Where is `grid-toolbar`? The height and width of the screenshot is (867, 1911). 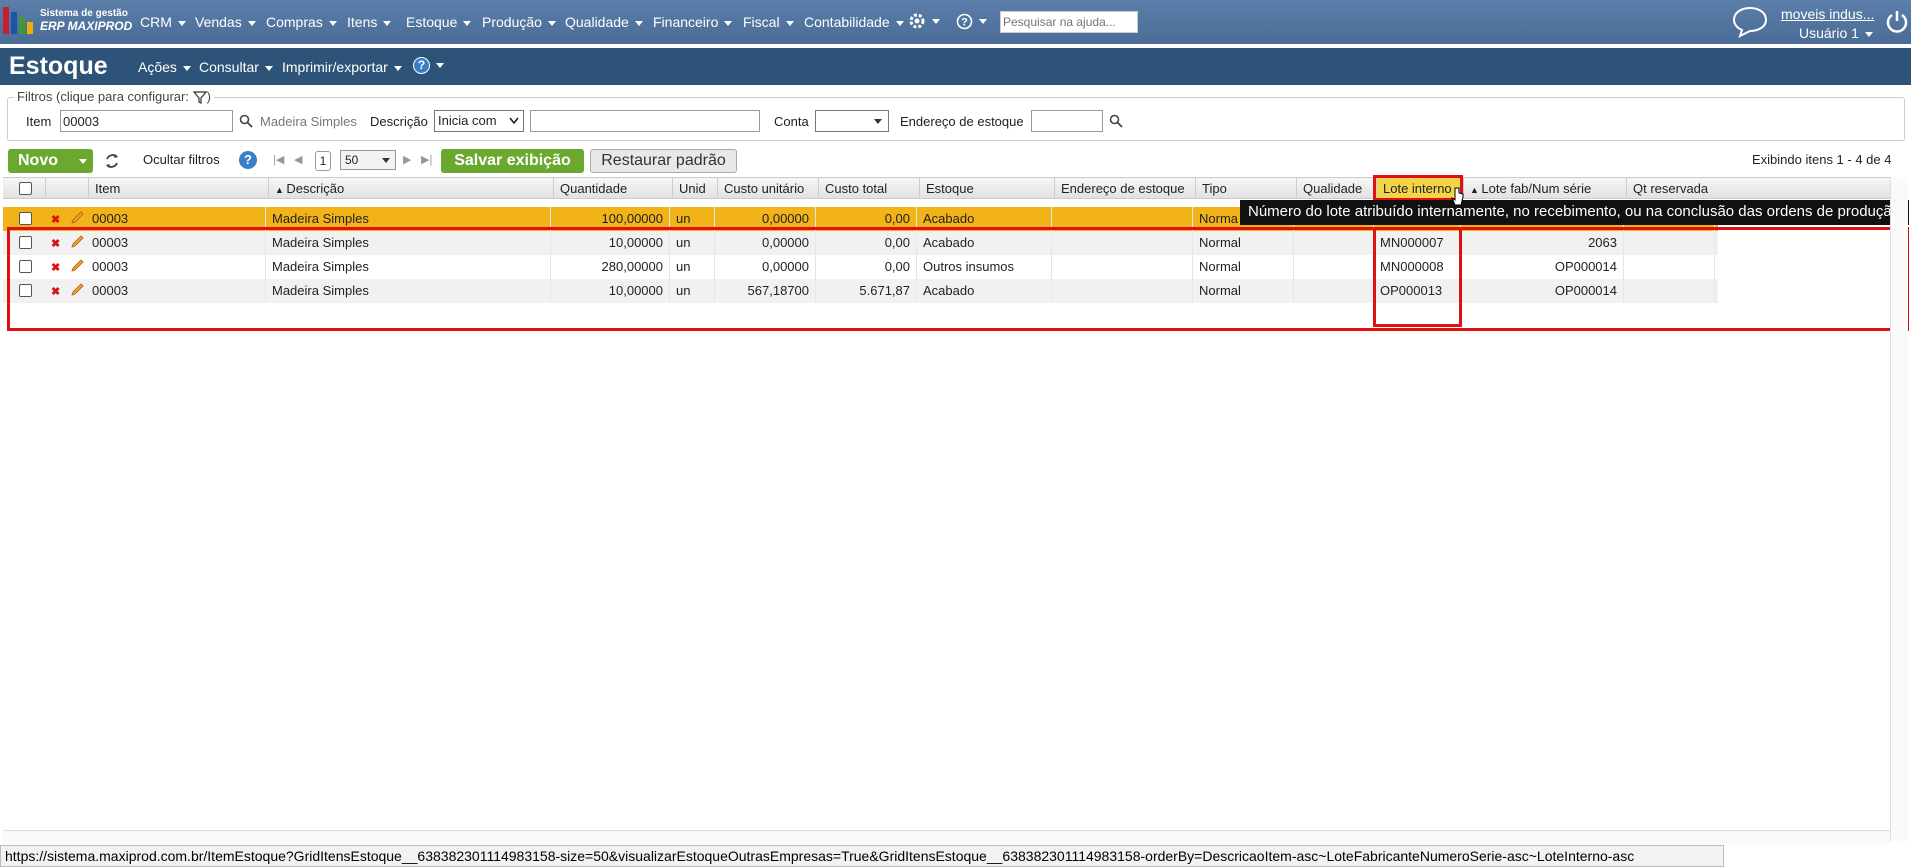
grid-toolbar is located at coordinates (956, 161).